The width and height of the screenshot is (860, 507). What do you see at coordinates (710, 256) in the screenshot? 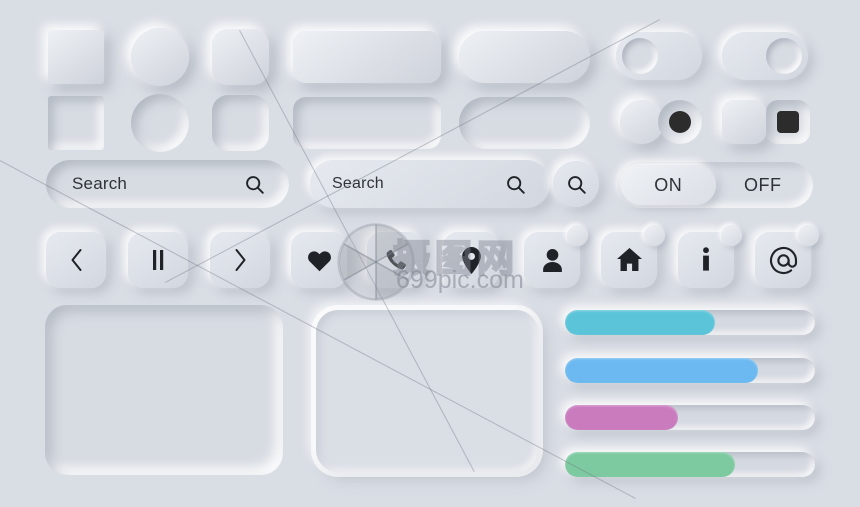
I see `info-button` at bounding box center [710, 256].